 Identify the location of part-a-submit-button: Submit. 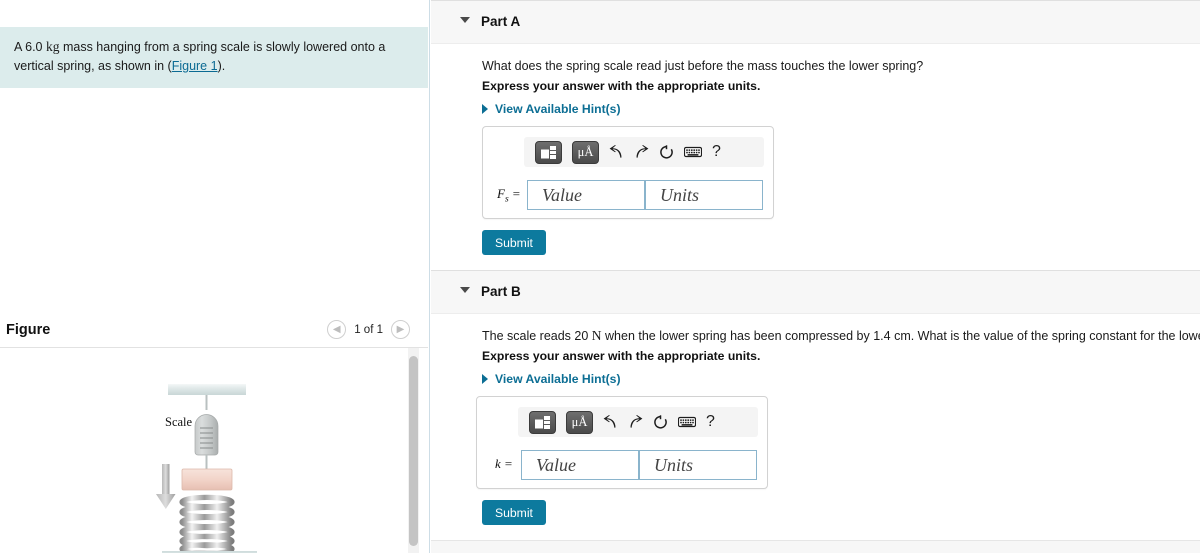
(514, 242).